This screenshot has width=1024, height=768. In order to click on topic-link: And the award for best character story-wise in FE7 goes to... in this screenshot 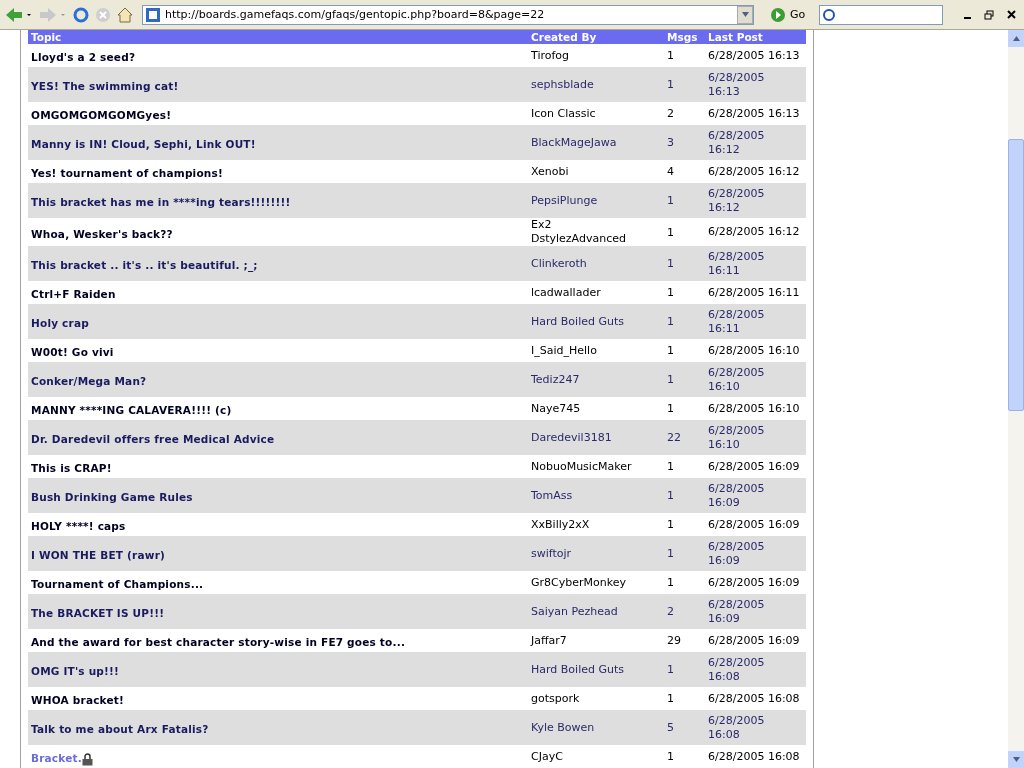, I will do `click(218, 642)`.